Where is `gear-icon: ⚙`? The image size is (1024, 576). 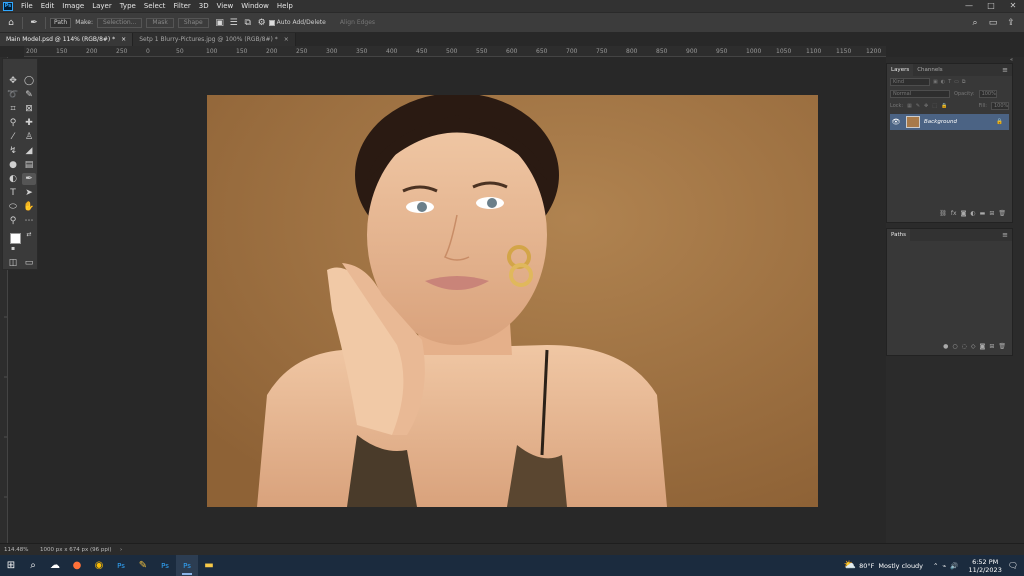
gear-icon: ⚙ is located at coordinates (262, 23).